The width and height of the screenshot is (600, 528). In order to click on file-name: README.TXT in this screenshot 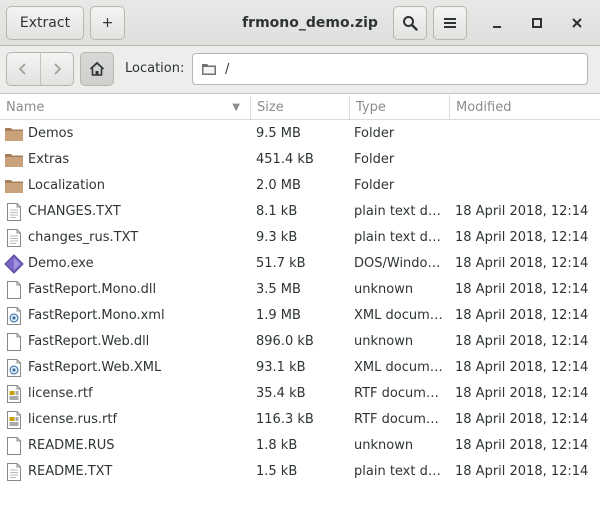, I will do `click(70, 471)`.